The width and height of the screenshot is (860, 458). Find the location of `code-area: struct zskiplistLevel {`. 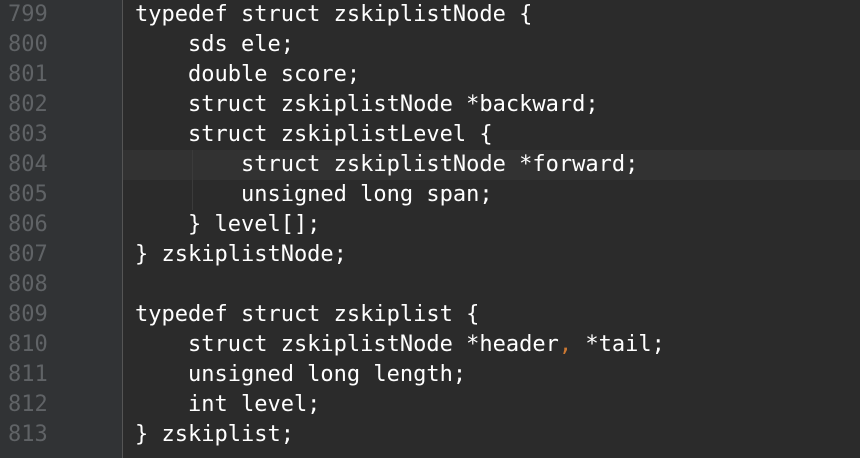

code-area: struct zskiplistLevel { is located at coordinates (491, 135).